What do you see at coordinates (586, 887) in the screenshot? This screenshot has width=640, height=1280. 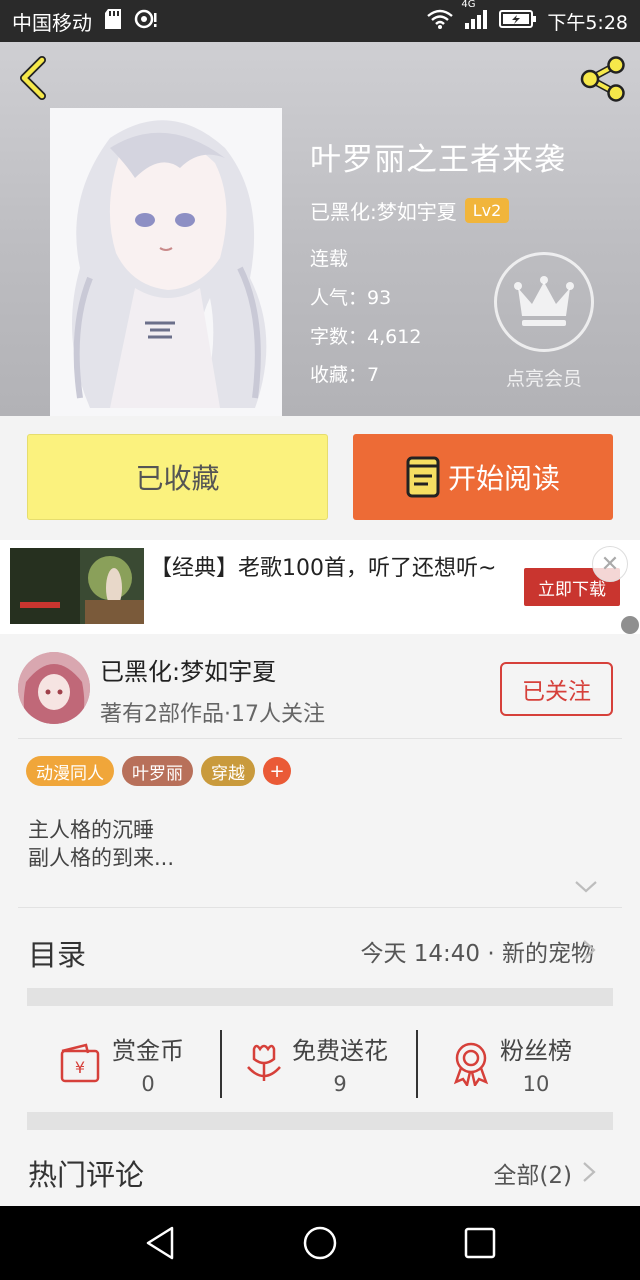 I see `chevron-down-icon` at bounding box center [586, 887].